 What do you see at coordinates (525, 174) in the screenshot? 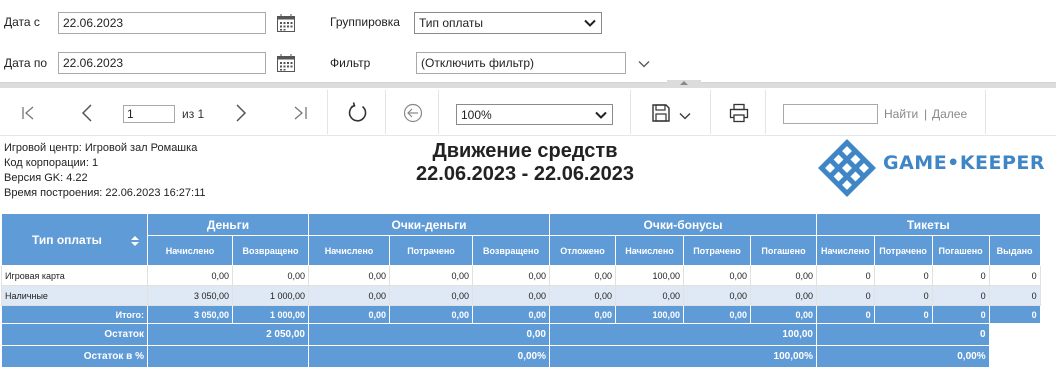
I see `report-date-range: 22.06.2023 - 22.06.2023` at bounding box center [525, 174].